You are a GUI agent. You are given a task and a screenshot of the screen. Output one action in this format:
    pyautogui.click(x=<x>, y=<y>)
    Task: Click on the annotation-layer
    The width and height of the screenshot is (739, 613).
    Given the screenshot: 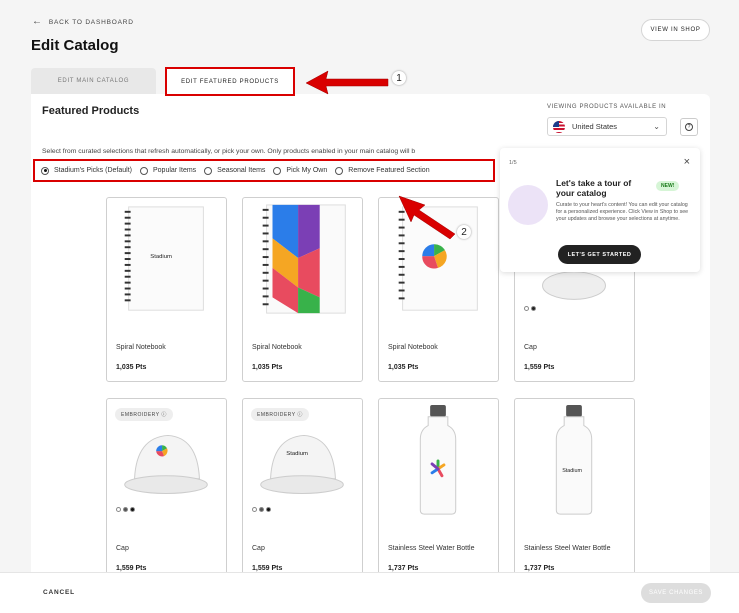 What is the action you would take?
    pyautogui.click(x=380, y=155)
    